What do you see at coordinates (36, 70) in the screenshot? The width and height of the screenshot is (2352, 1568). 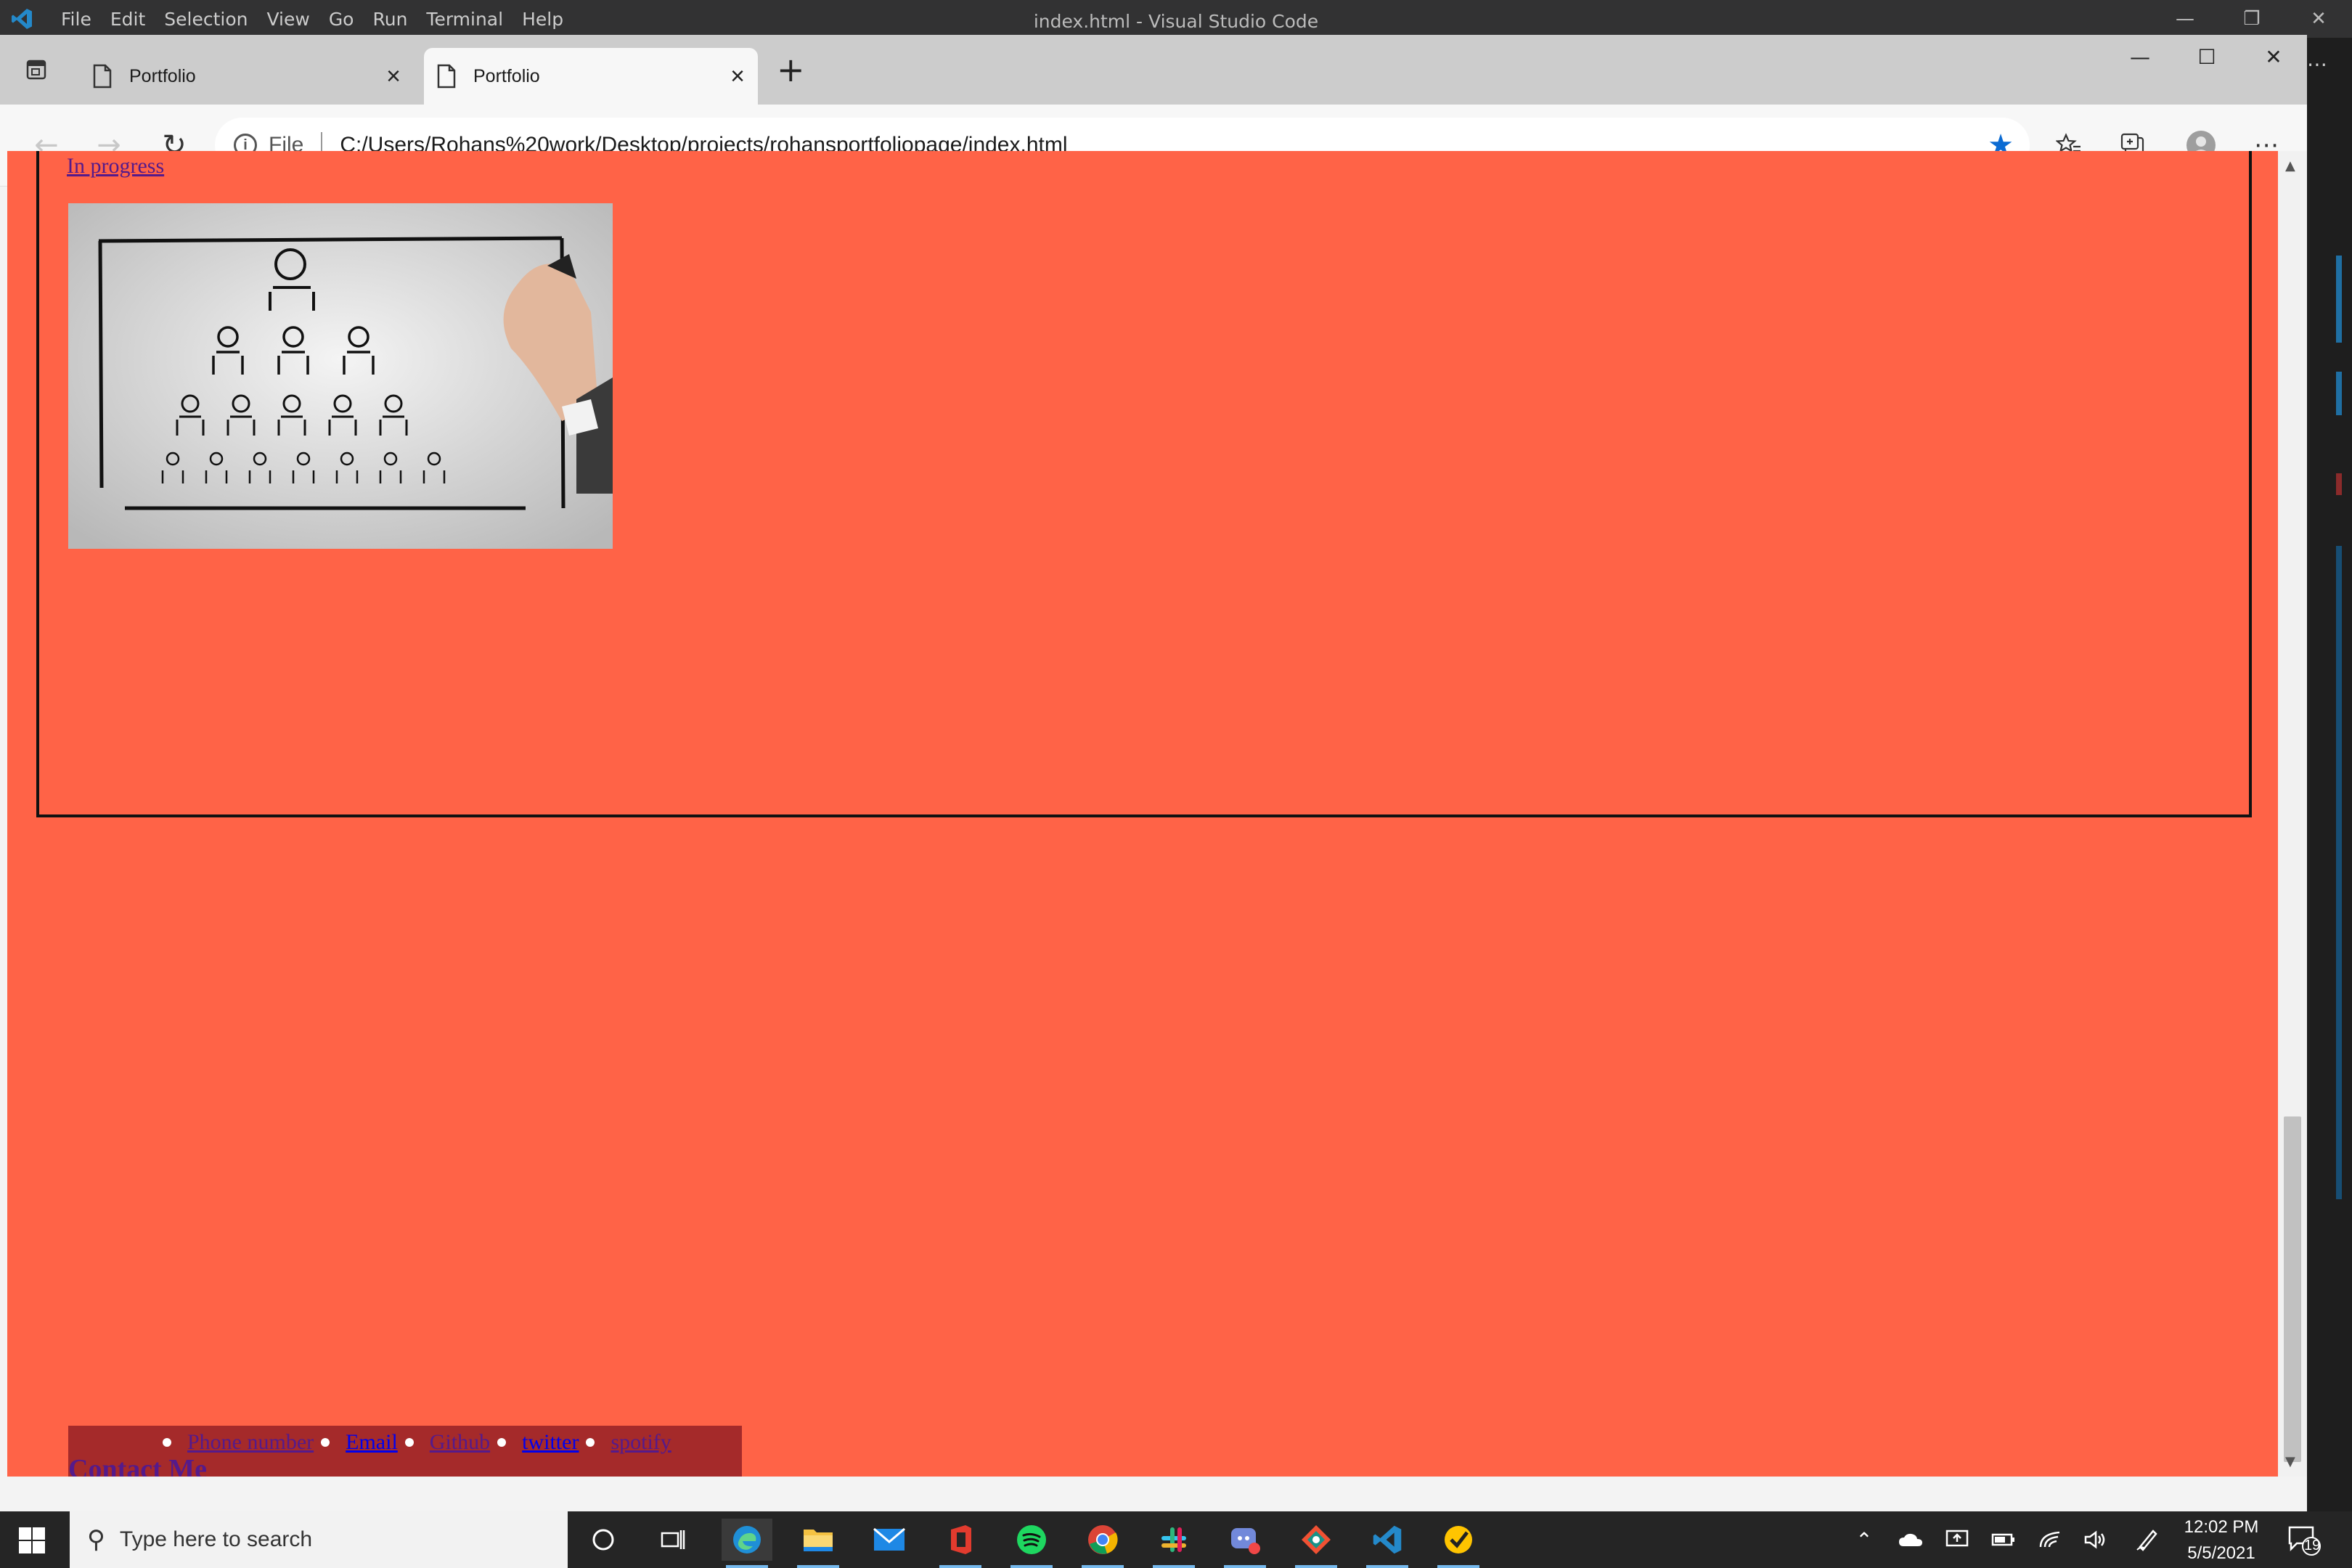 I see `tab-actions-icon` at bounding box center [36, 70].